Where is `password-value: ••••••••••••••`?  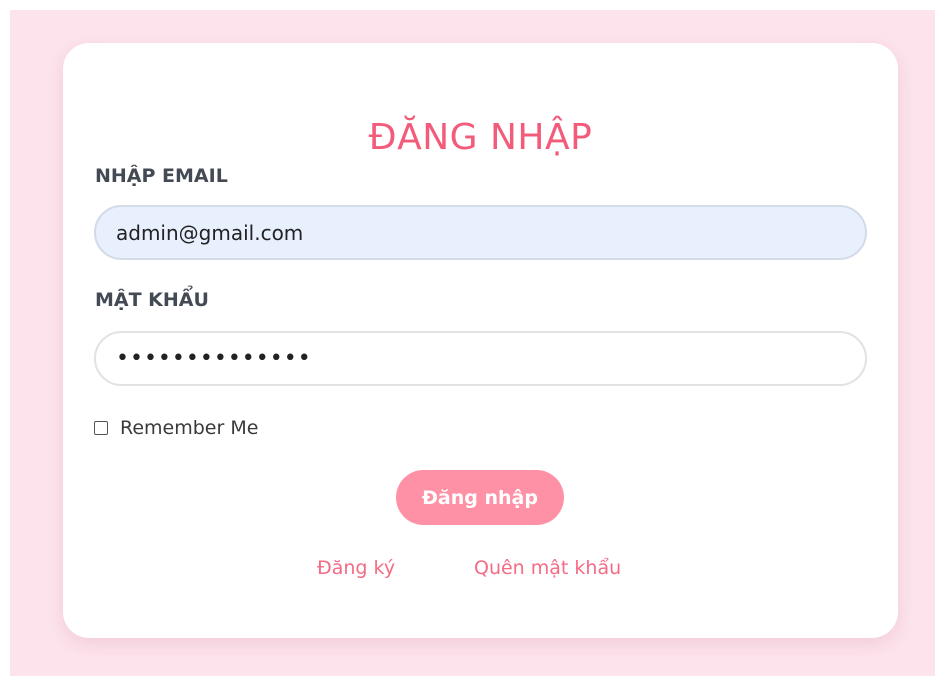
password-value: •••••••••••••• is located at coordinates (214, 358).